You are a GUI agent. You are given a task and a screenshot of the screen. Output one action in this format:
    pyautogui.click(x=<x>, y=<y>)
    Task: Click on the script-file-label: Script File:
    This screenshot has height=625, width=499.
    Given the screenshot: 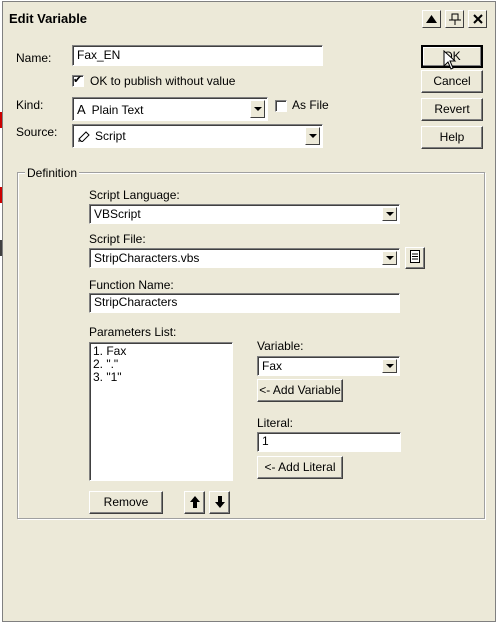 What is the action you would take?
    pyautogui.click(x=117, y=239)
    